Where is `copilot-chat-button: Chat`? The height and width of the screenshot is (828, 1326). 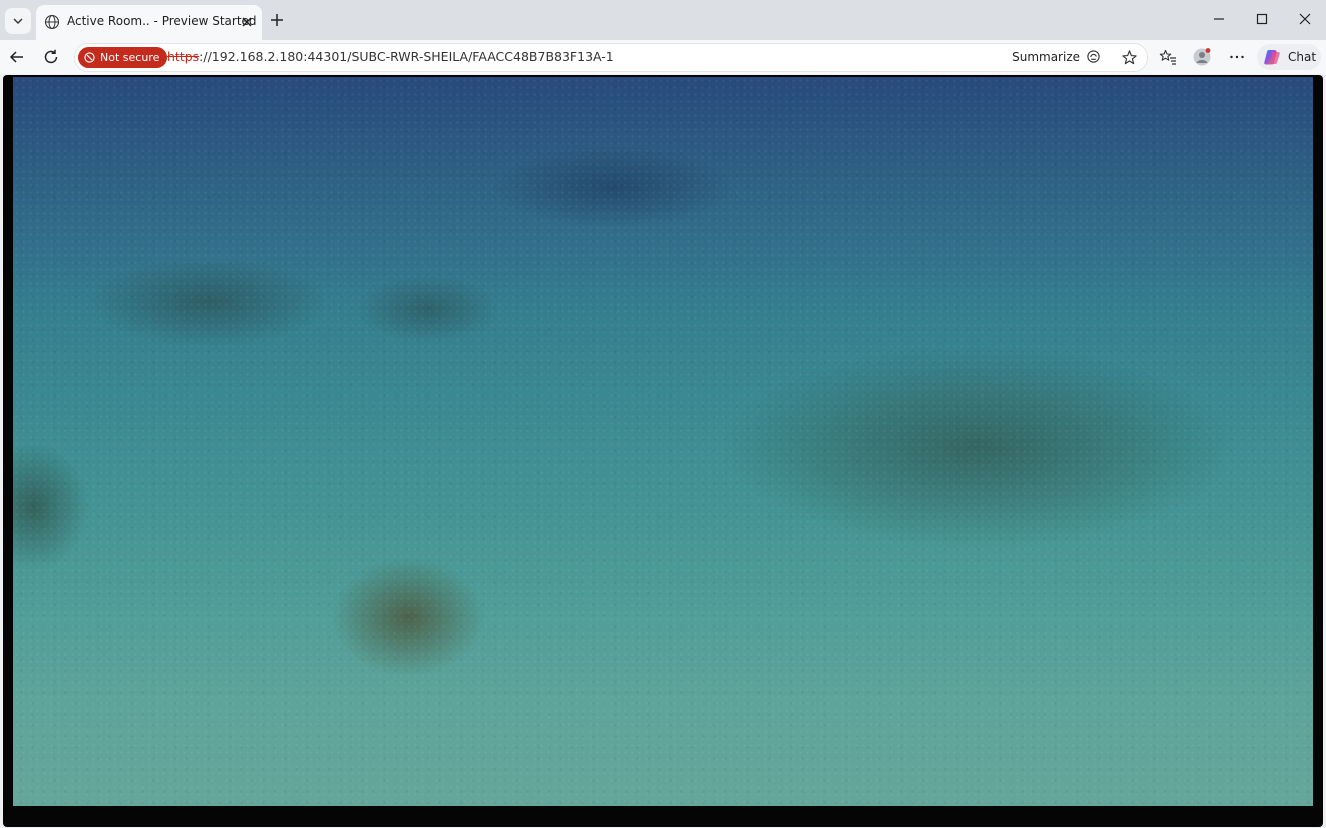
copilot-chat-button: Chat is located at coordinates (1289, 57).